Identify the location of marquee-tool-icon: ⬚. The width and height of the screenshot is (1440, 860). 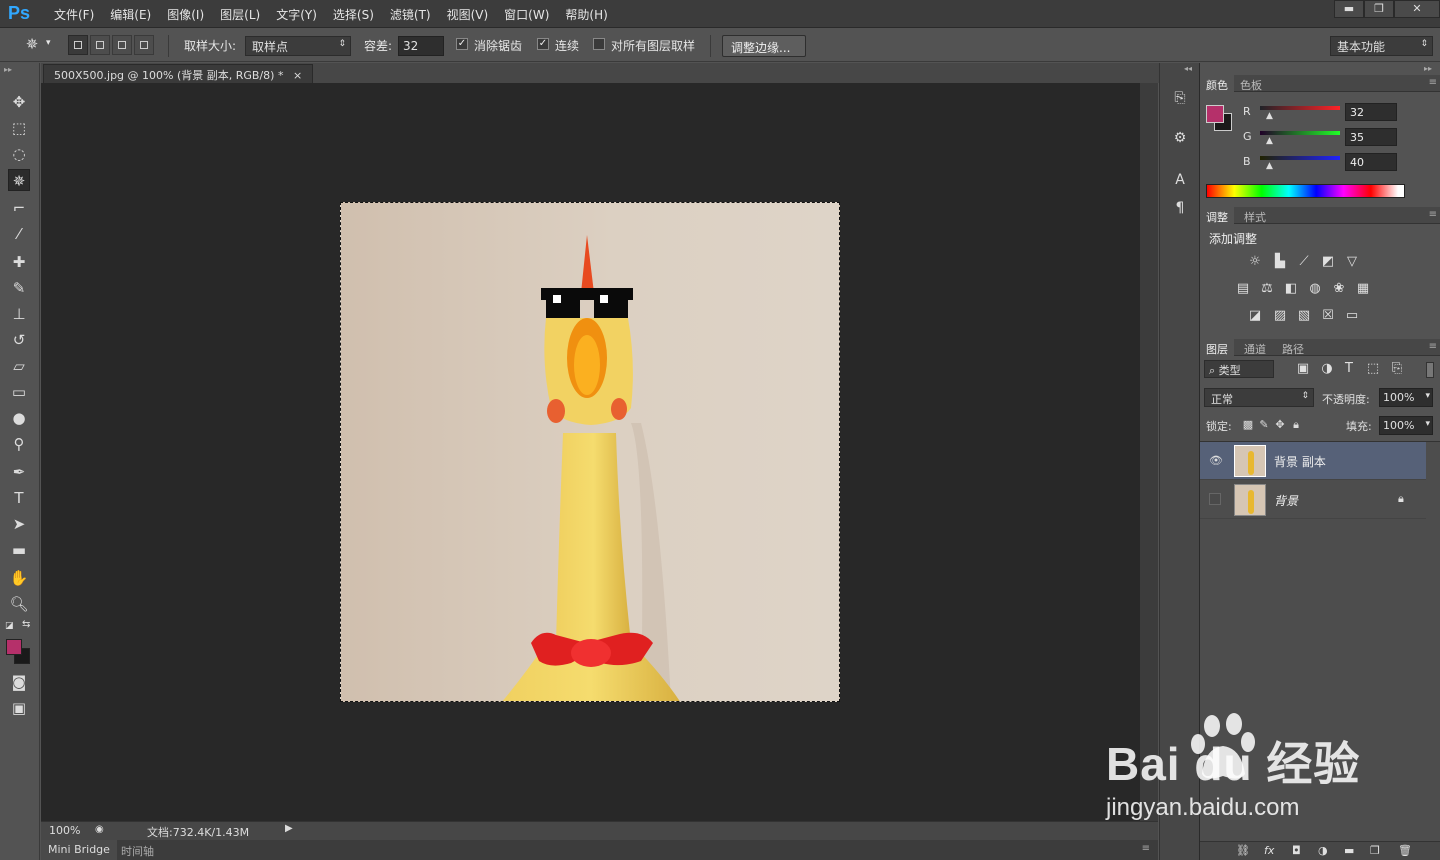
(19, 128).